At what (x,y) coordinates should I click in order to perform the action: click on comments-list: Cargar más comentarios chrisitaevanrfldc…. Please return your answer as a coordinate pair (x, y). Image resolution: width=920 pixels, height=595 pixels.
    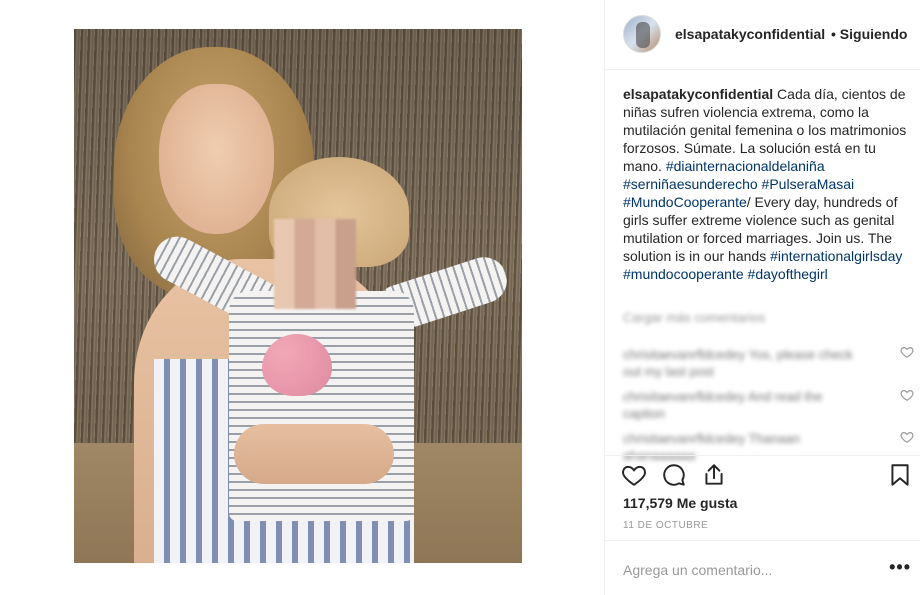
    Looking at the image, I should click on (768, 391).